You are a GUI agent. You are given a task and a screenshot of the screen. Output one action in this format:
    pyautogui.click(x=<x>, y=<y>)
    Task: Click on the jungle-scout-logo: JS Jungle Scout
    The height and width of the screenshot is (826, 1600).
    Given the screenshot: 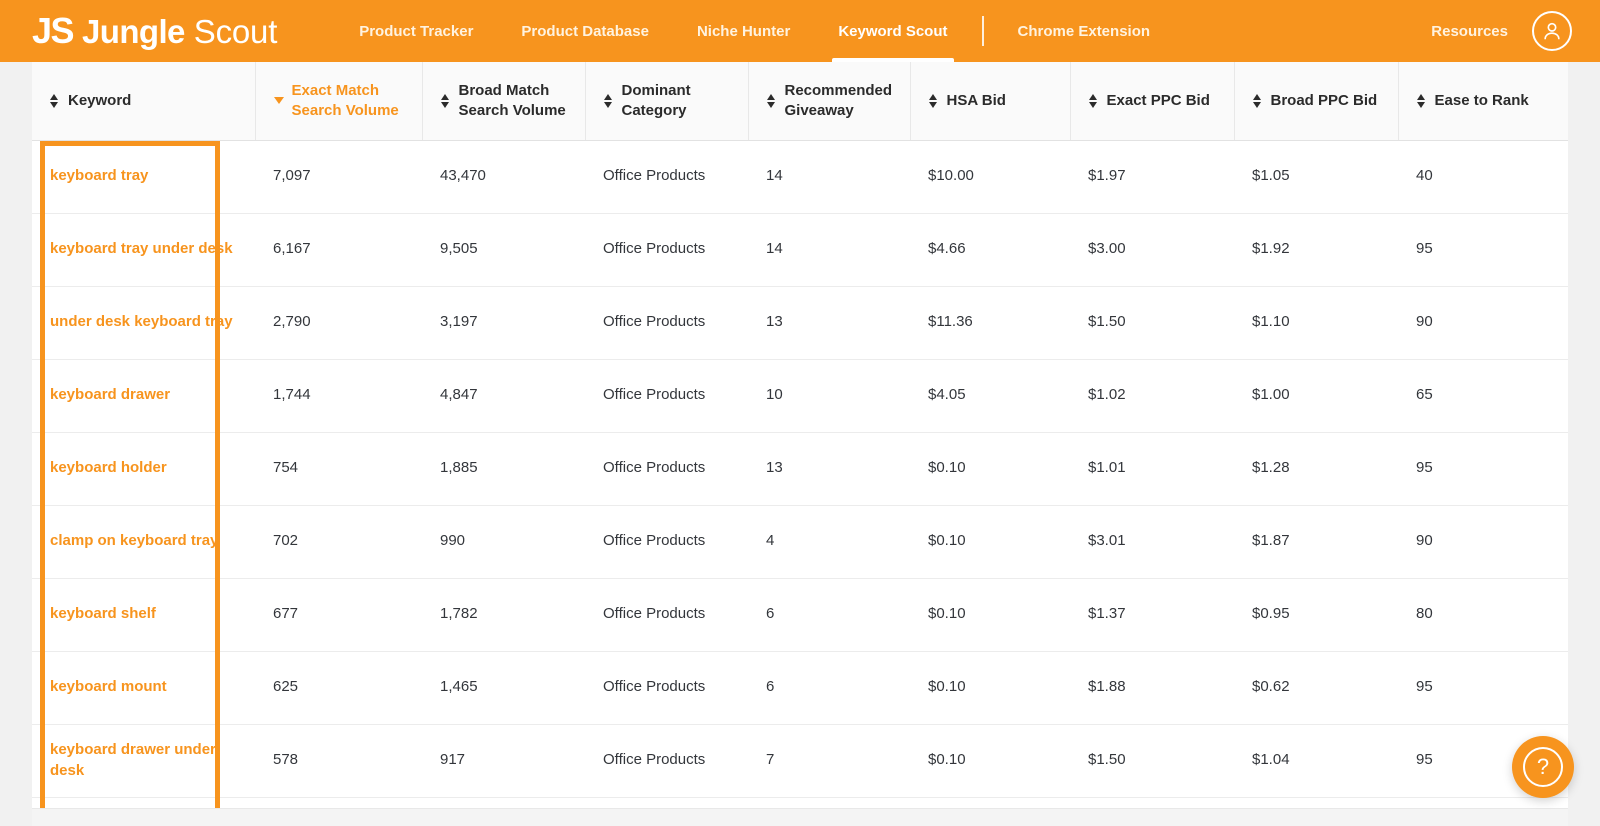 What is the action you would take?
    pyautogui.click(x=154, y=31)
    